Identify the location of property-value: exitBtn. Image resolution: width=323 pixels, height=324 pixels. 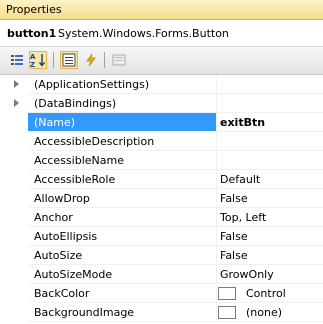
(242, 122).